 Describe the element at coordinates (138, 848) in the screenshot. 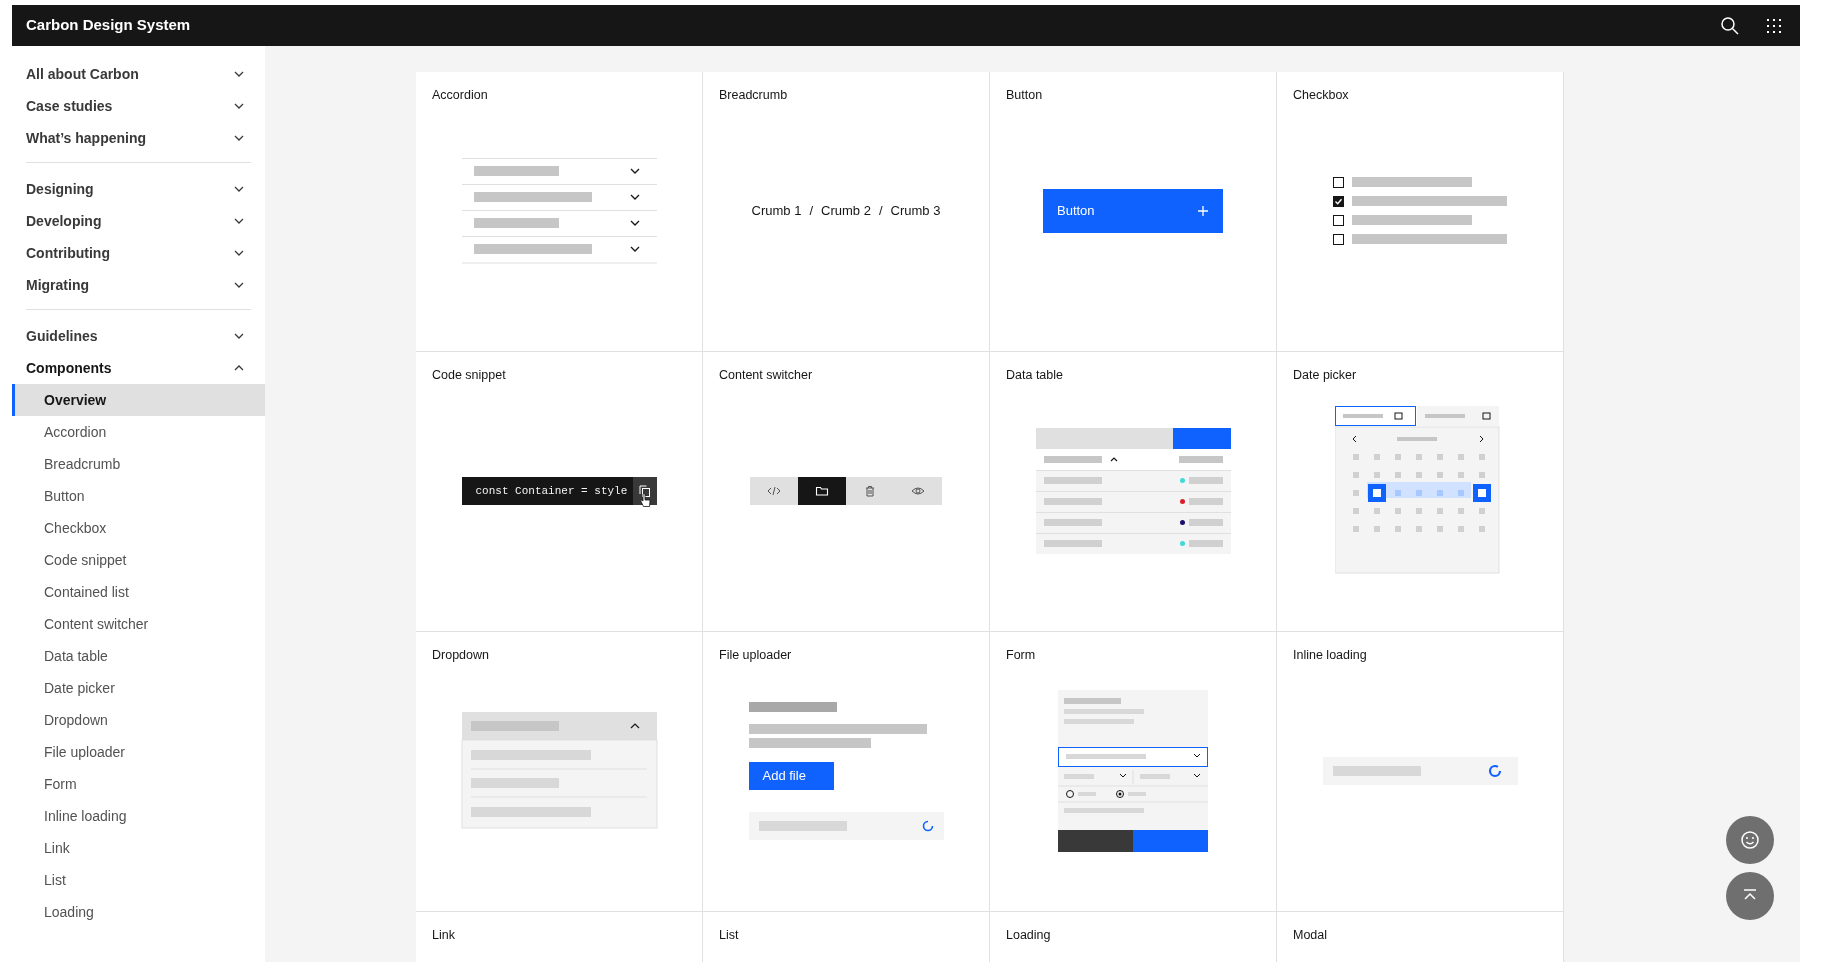

I see `nav-subitem: Link` at that location.